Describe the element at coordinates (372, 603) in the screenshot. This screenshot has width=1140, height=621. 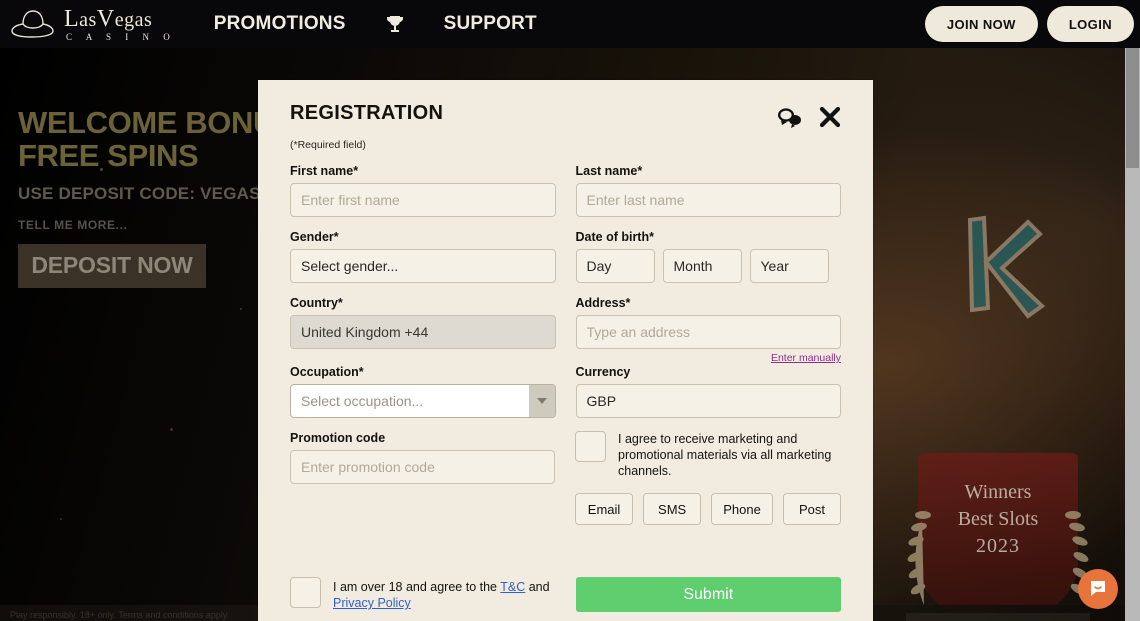
I see `privacy-policy-link: Privacy Policy` at that location.